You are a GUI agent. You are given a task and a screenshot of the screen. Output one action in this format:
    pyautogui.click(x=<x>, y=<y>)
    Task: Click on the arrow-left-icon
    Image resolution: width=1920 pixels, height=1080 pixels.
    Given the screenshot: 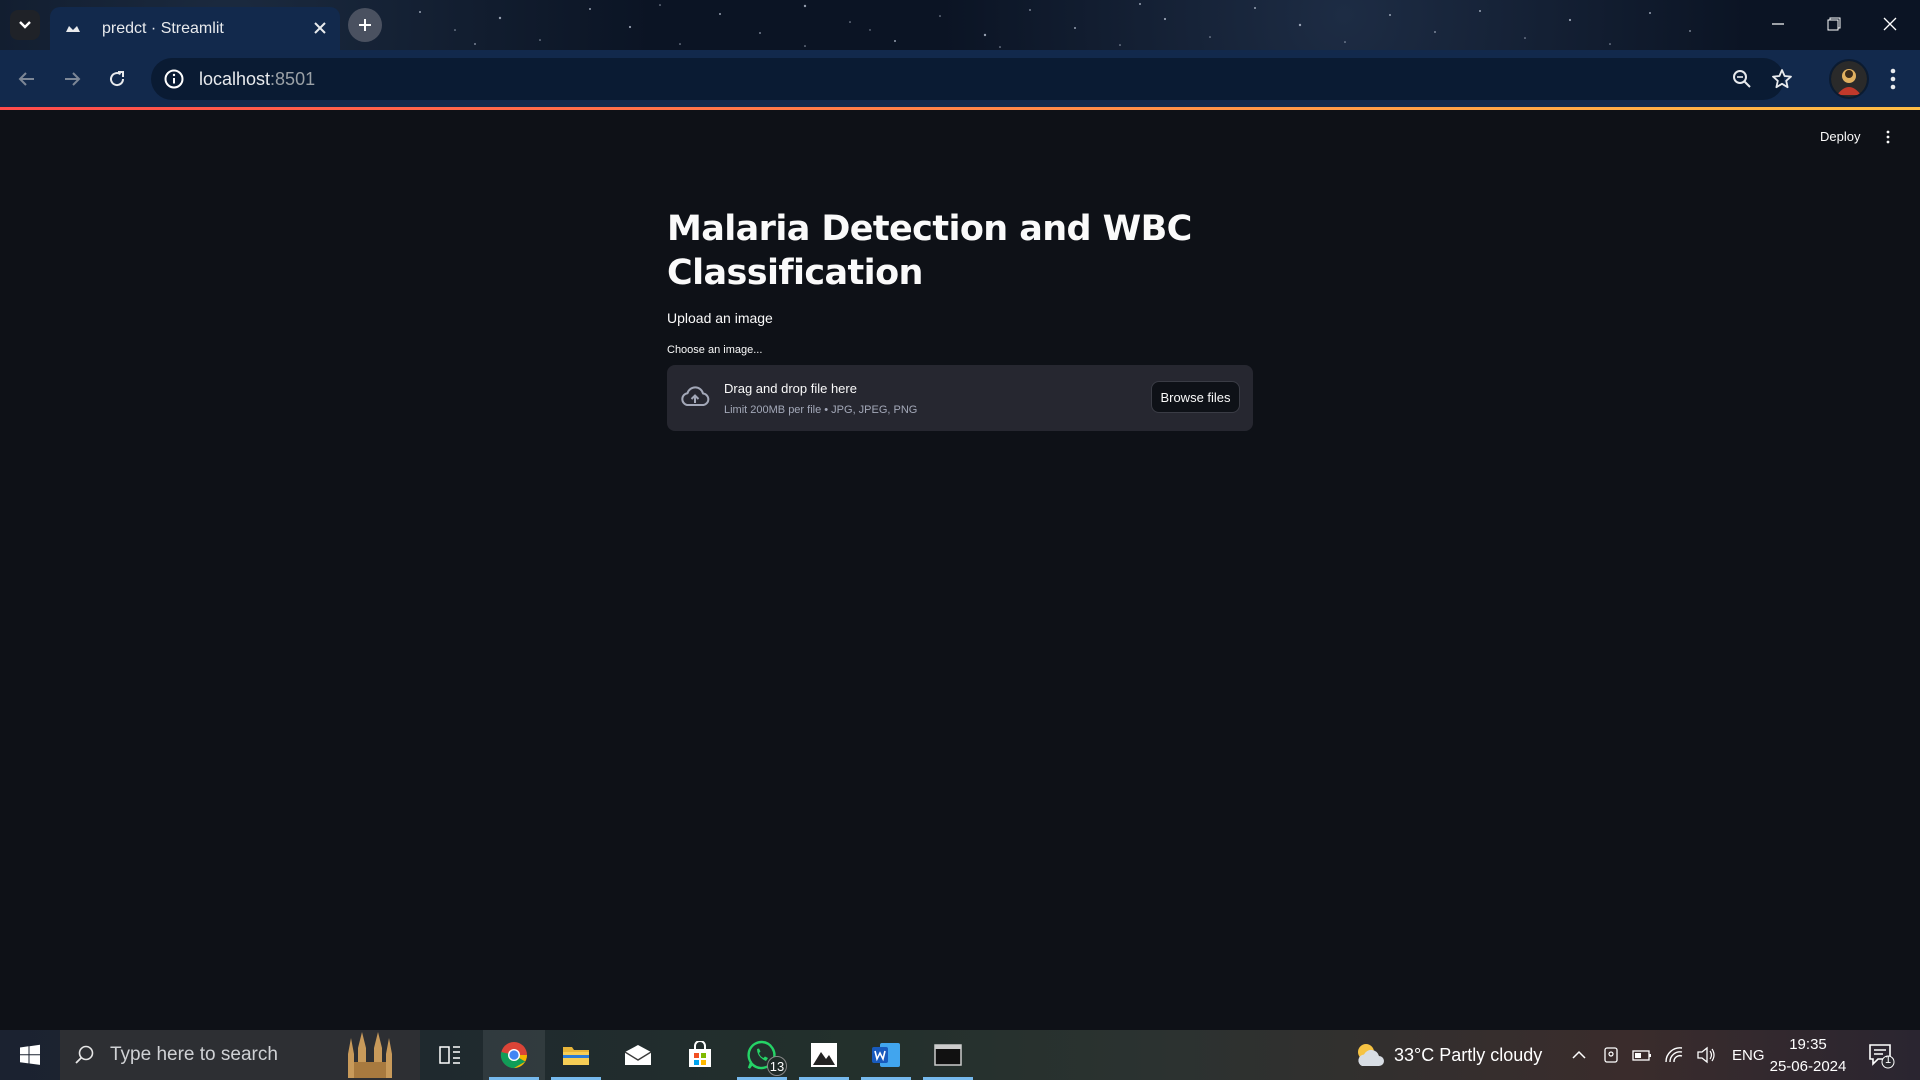 What is the action you would take?
    pyautogui.click(x=26, y=79)
    